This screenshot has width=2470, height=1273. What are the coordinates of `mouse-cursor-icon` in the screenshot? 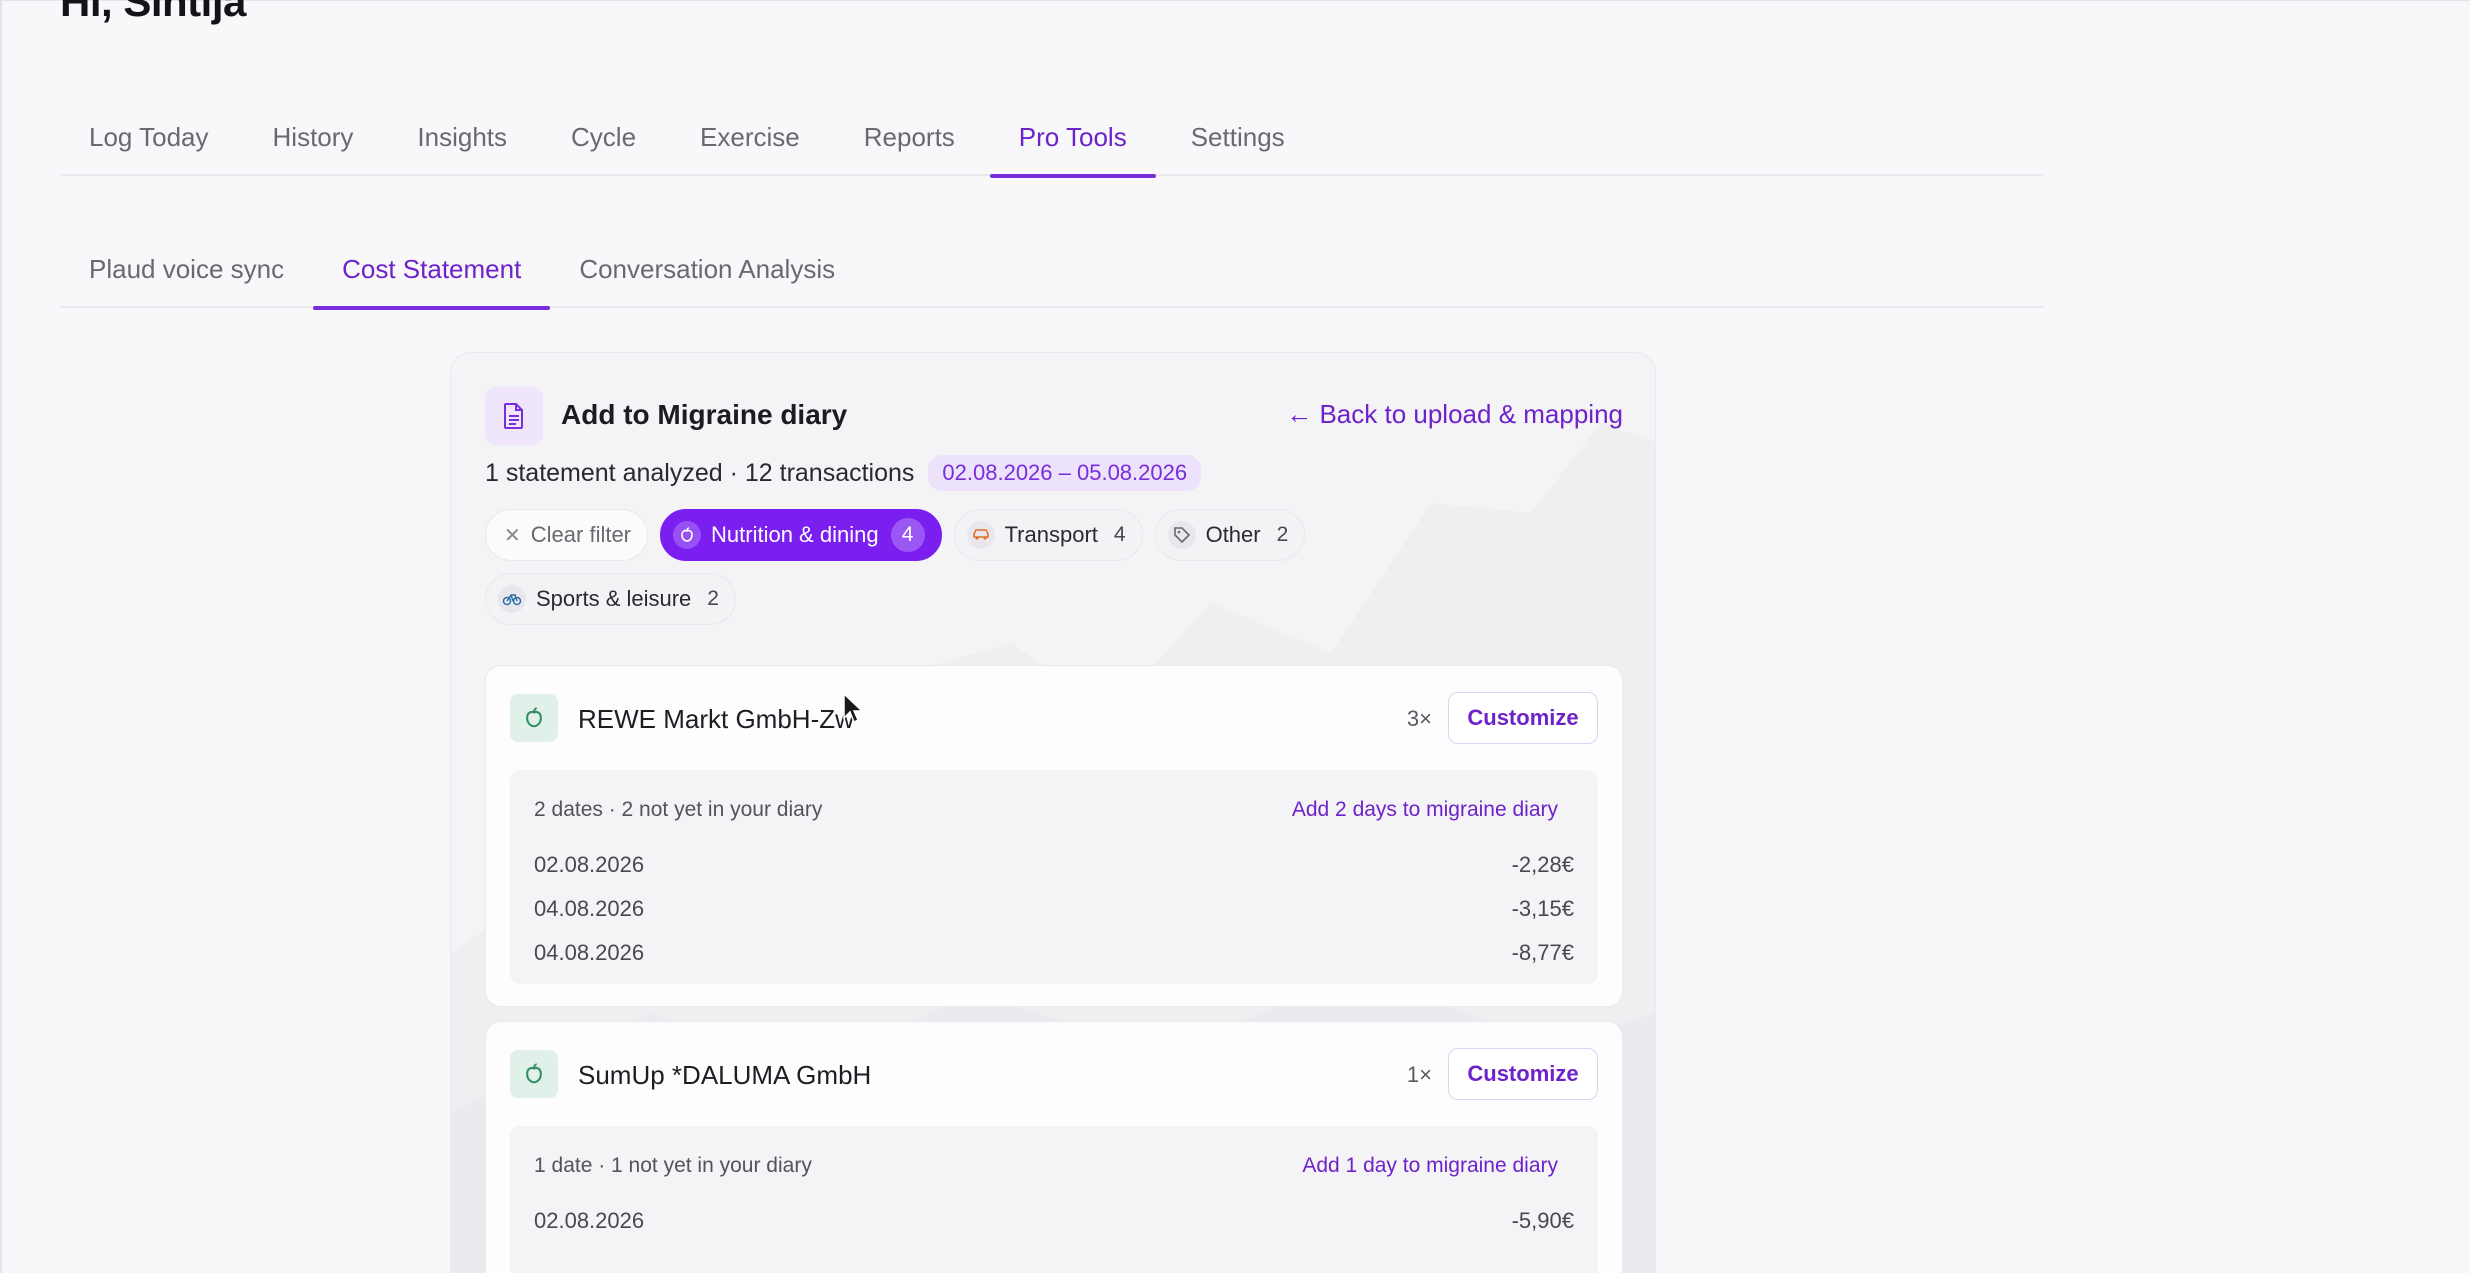 It's located at (853, 708).